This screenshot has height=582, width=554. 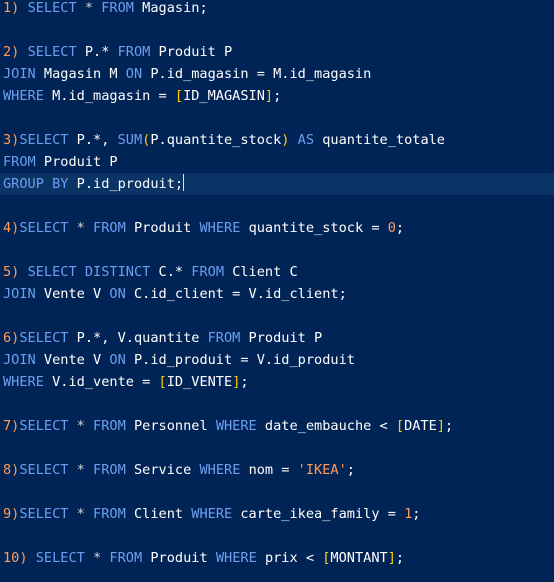 What do you see at coordinates (166, 470) in the screenshot?
I see `code-token: Service` at bounding box center [166, 470].